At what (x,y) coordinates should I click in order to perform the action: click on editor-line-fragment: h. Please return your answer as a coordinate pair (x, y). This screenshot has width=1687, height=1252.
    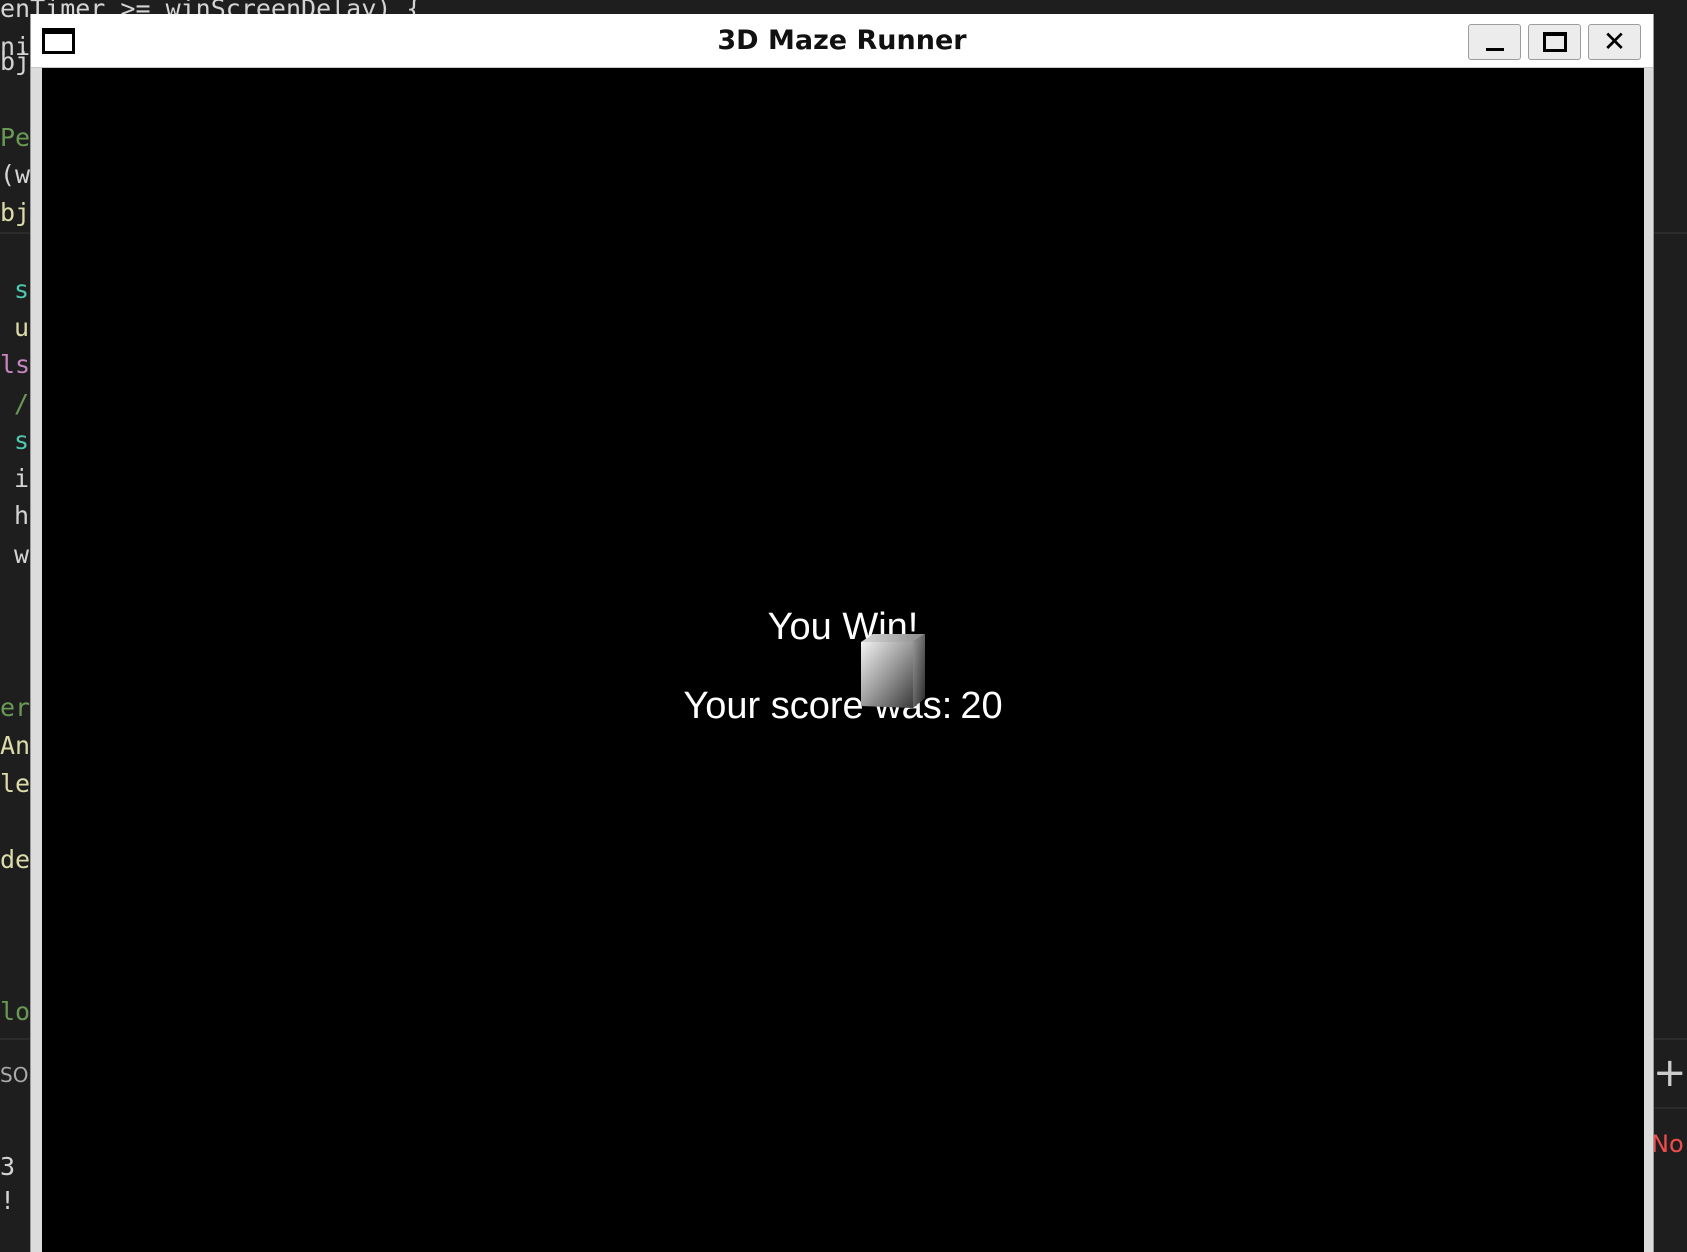
    Looking at the image, I should click on (22, 515).